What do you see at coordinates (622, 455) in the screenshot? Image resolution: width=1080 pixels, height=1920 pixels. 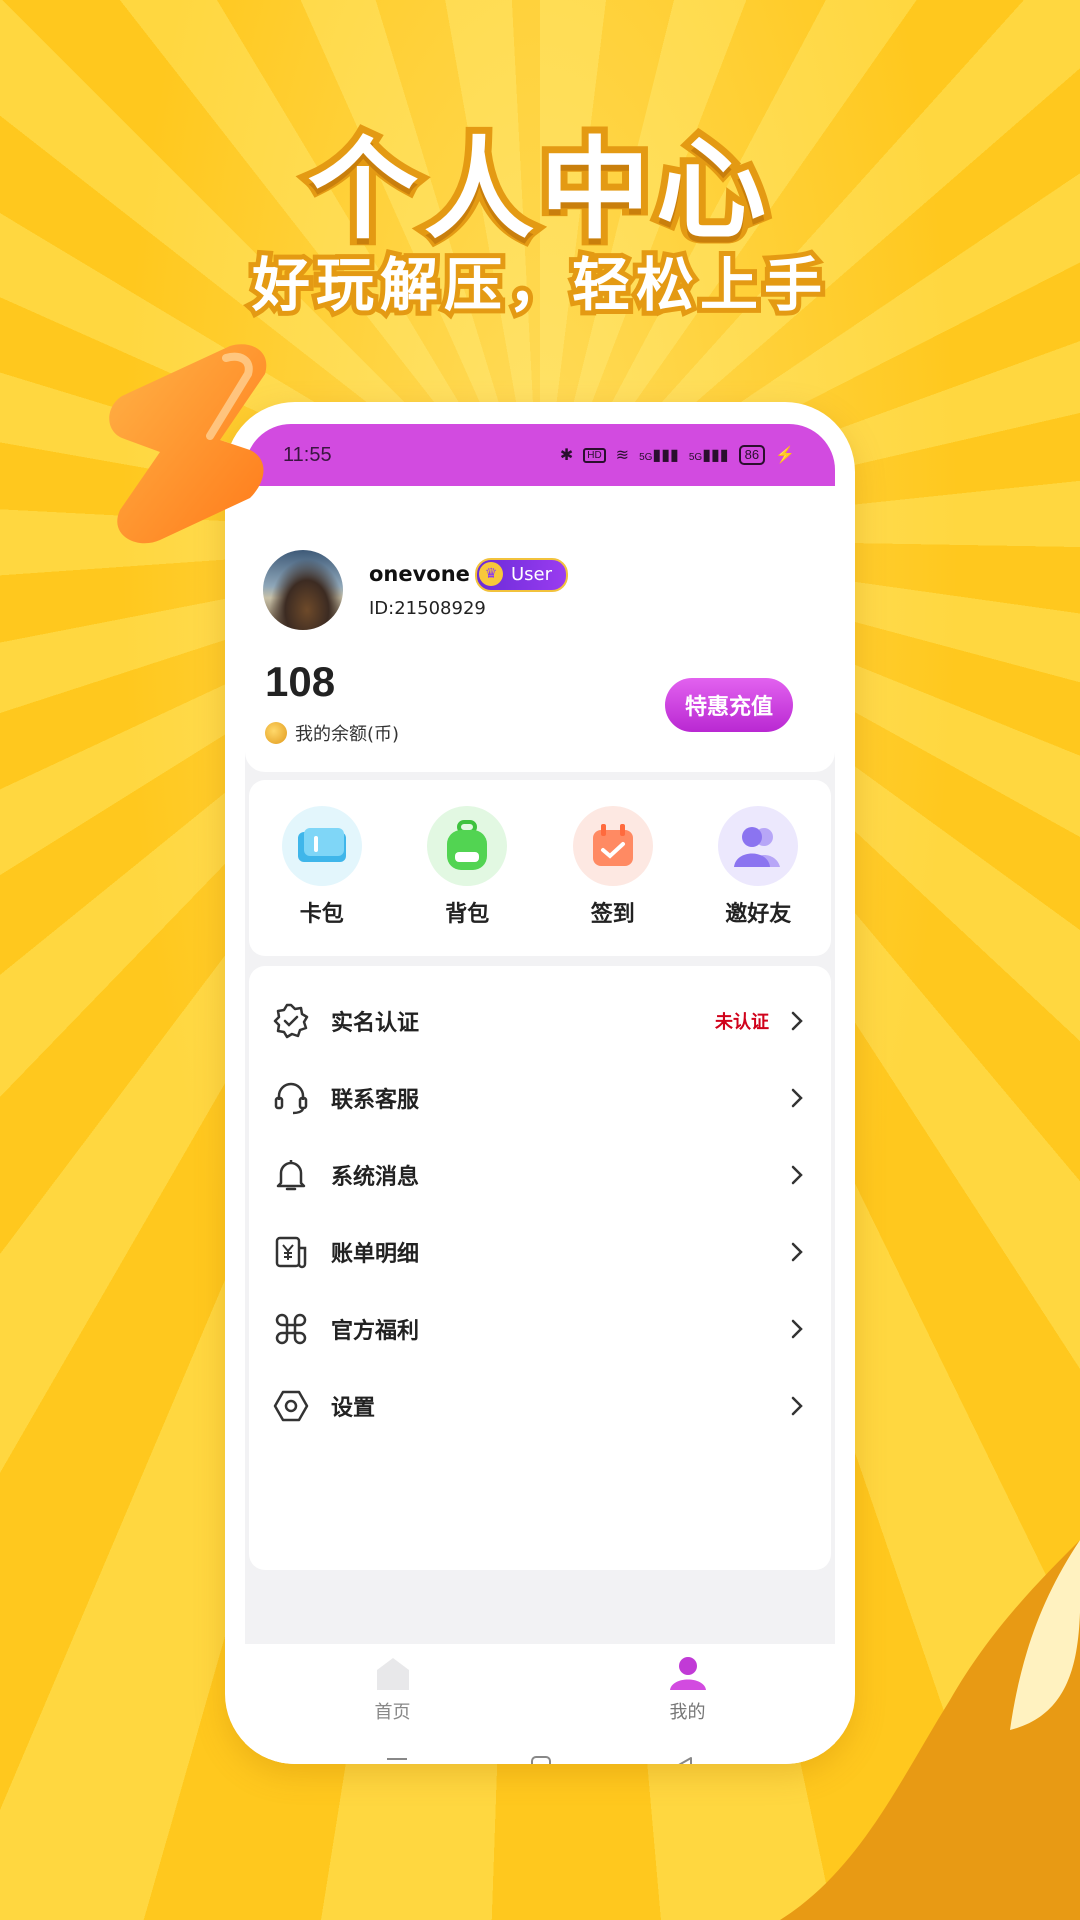 I see `wifi-icon: ≋` at bounding box center [622, 455].